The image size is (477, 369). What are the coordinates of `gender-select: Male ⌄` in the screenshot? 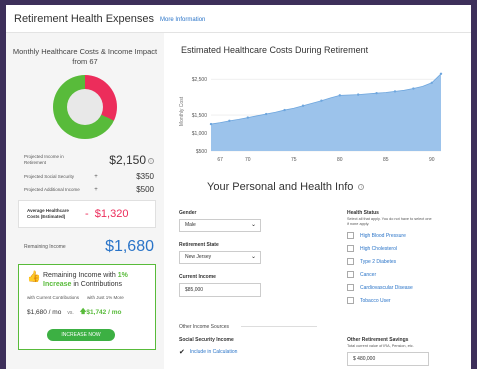 It's located at (220, 225).